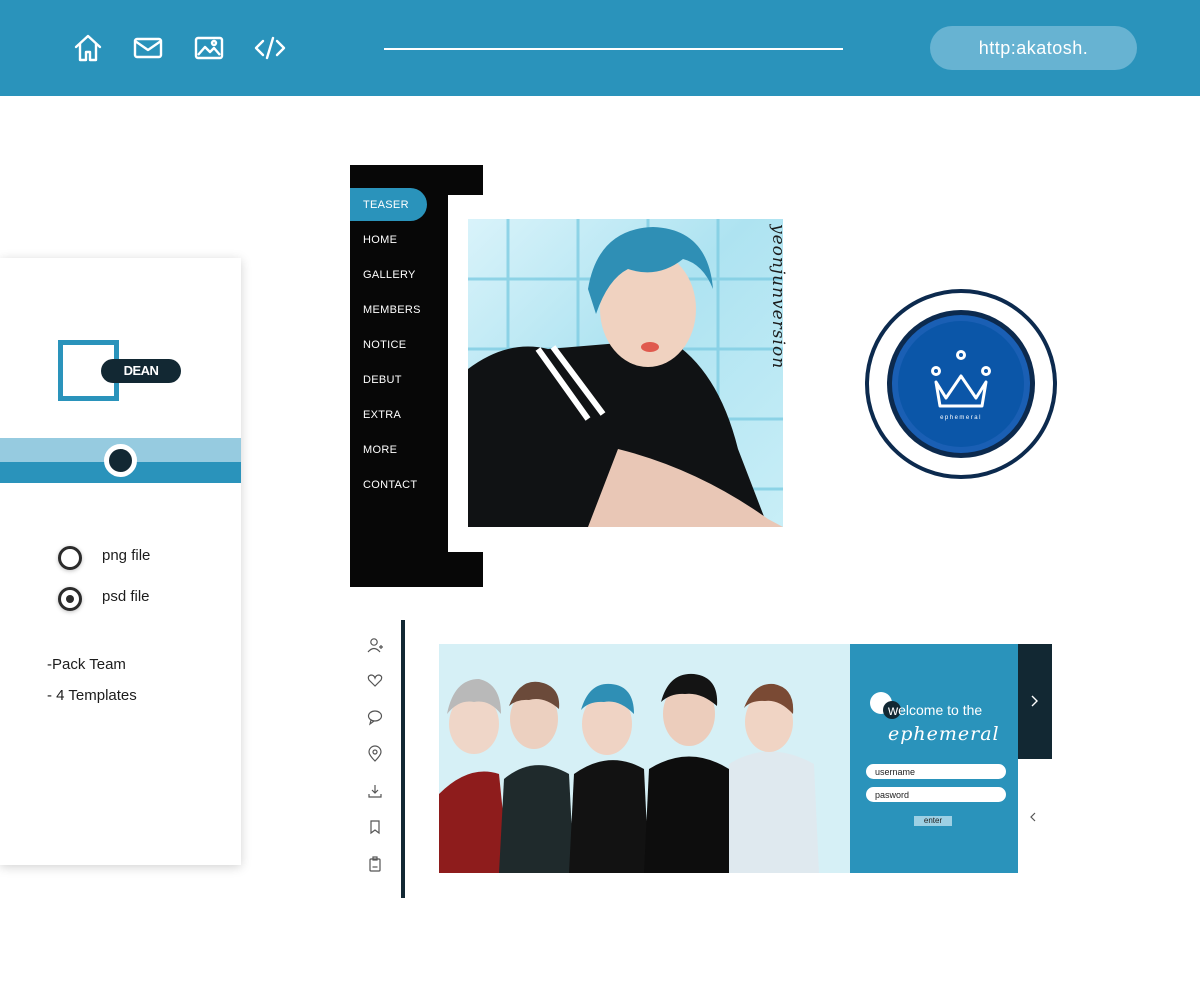 This screenshot has width=1200, height=1000. What do you see at coordinates (126, 555) in the screenshot?
I see `option-label: png file` at bounding box center [126, 555].